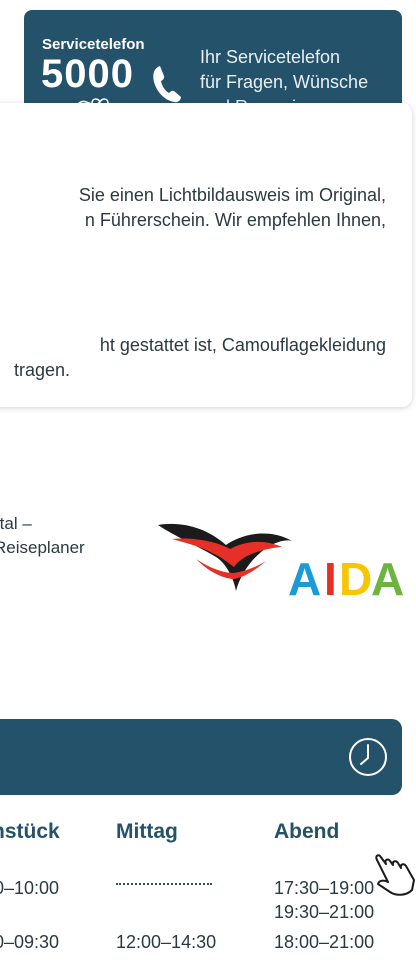 Image resolution: width=416 pixels, height=970 pixels. What do you see at coordinates (395, 875) in the screenshot?
I see `swipe-hand-icon` at bounding box center [395, 875].